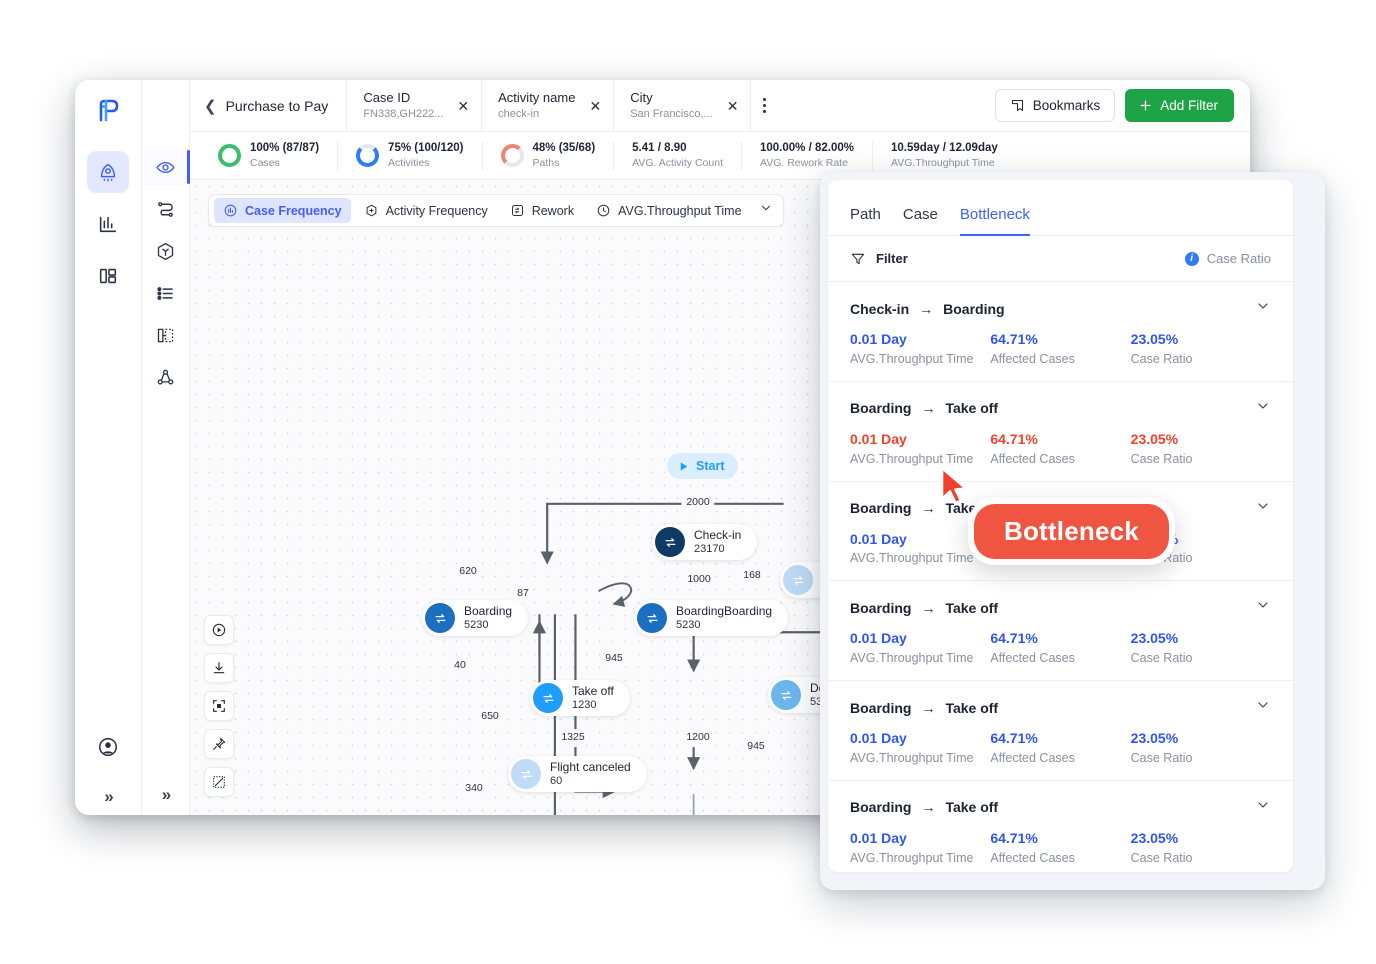  I want to click on user-account-icon, so click(108, 749).